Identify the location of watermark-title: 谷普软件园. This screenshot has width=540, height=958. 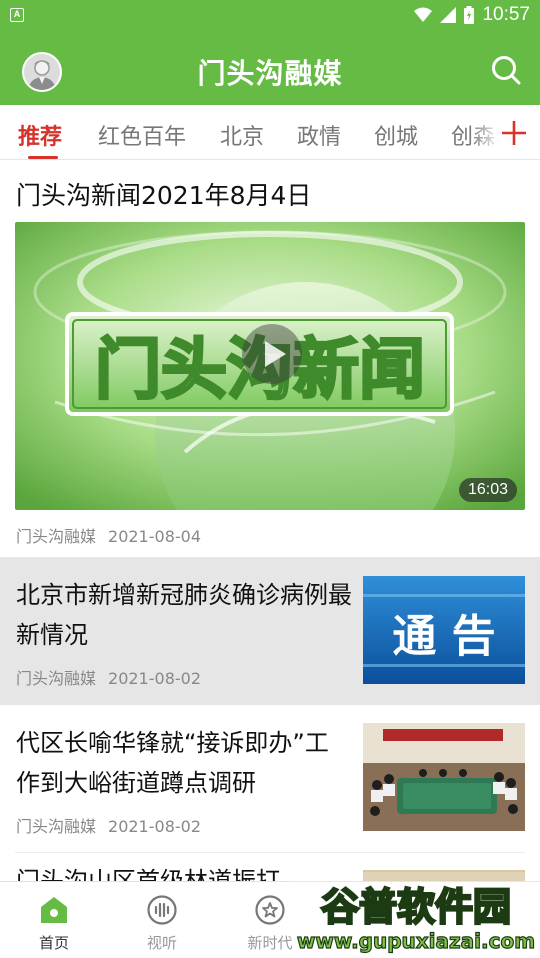
(416, 907).